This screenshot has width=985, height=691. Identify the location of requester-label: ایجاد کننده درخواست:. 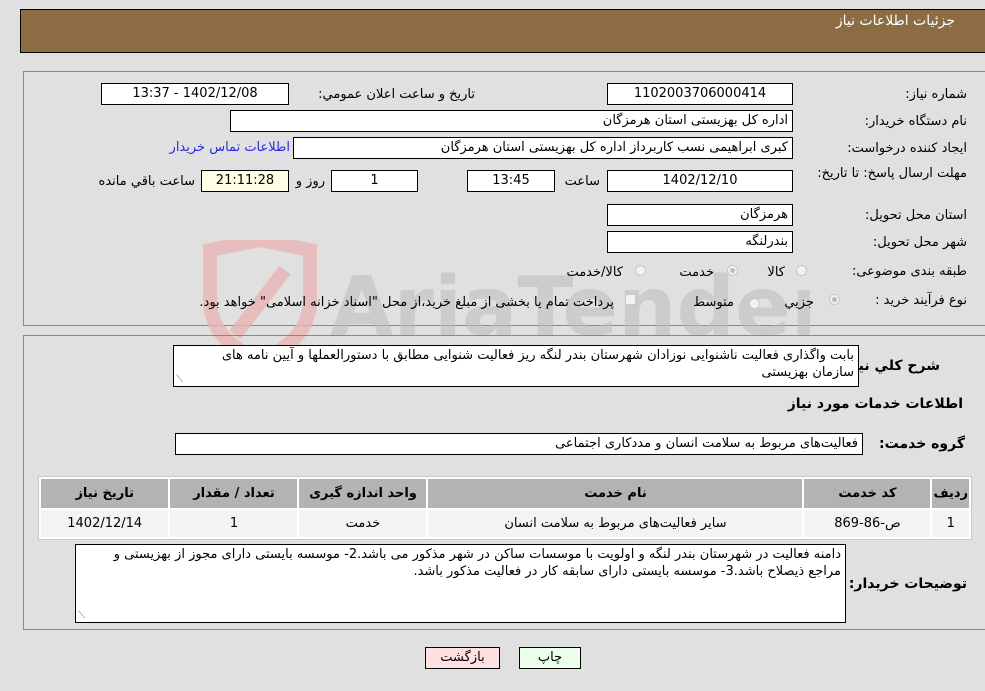
(907, 148).